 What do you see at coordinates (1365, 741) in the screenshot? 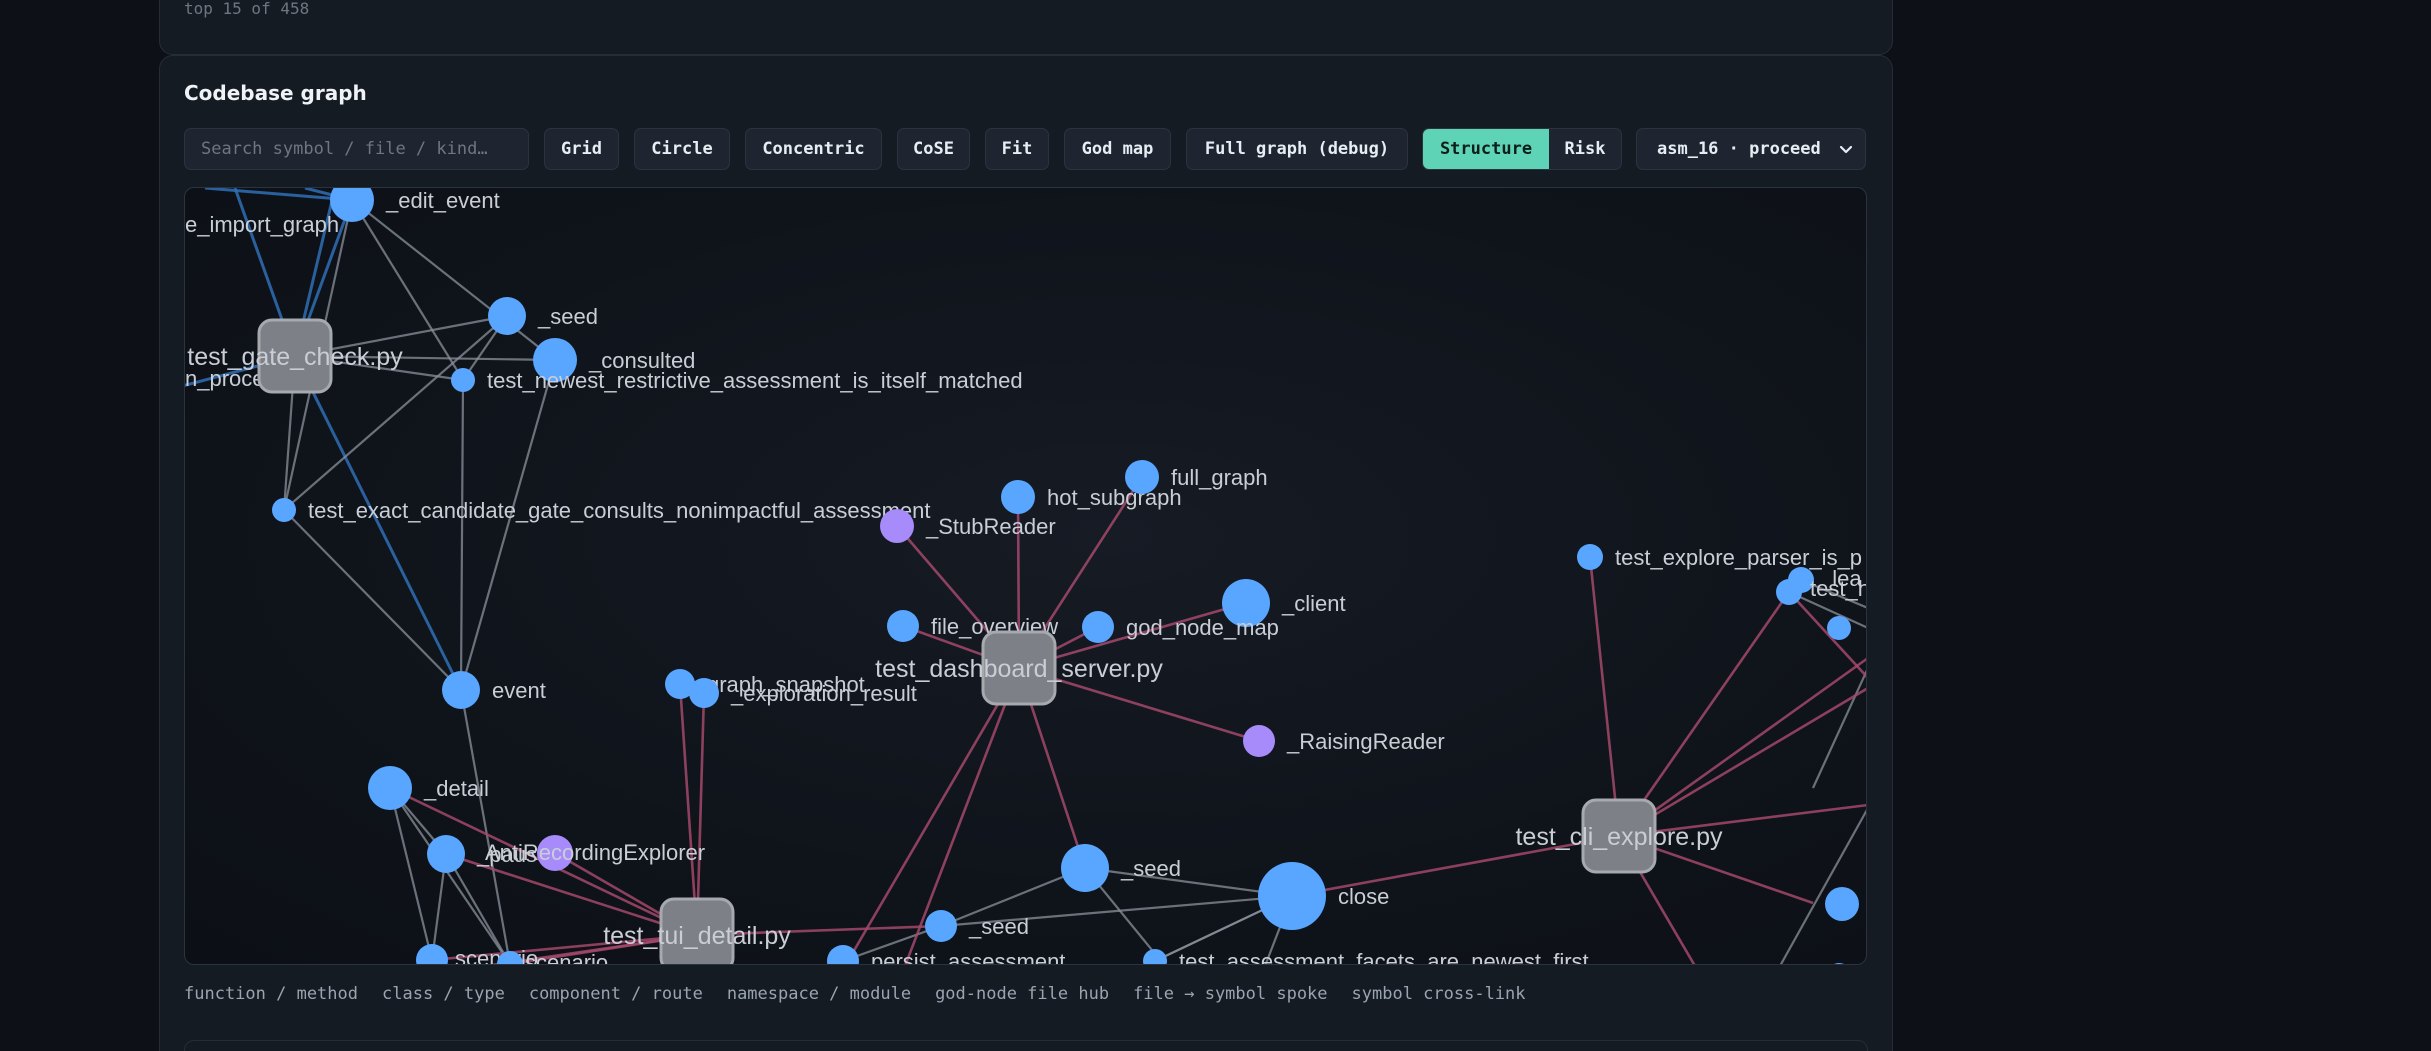
I see `node-label: _RaisingReader` at bounding box center [1365, 741].